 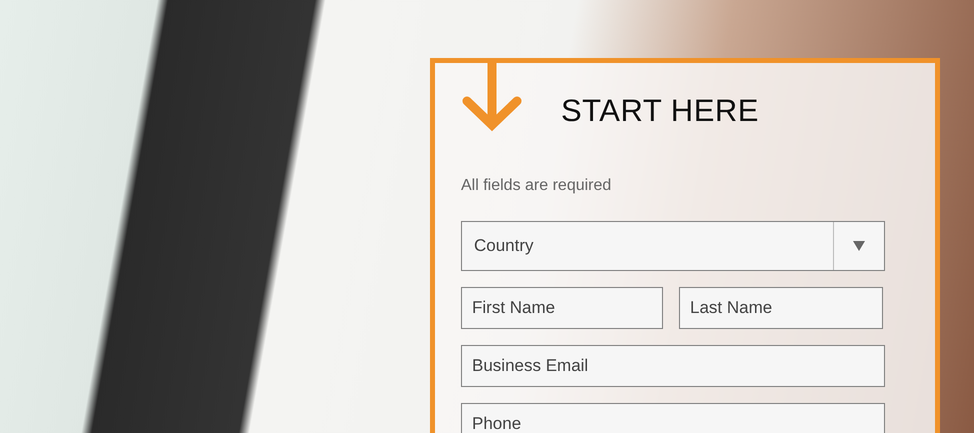 I want to click on input-field: Last Name, so click(x=781, y=308).